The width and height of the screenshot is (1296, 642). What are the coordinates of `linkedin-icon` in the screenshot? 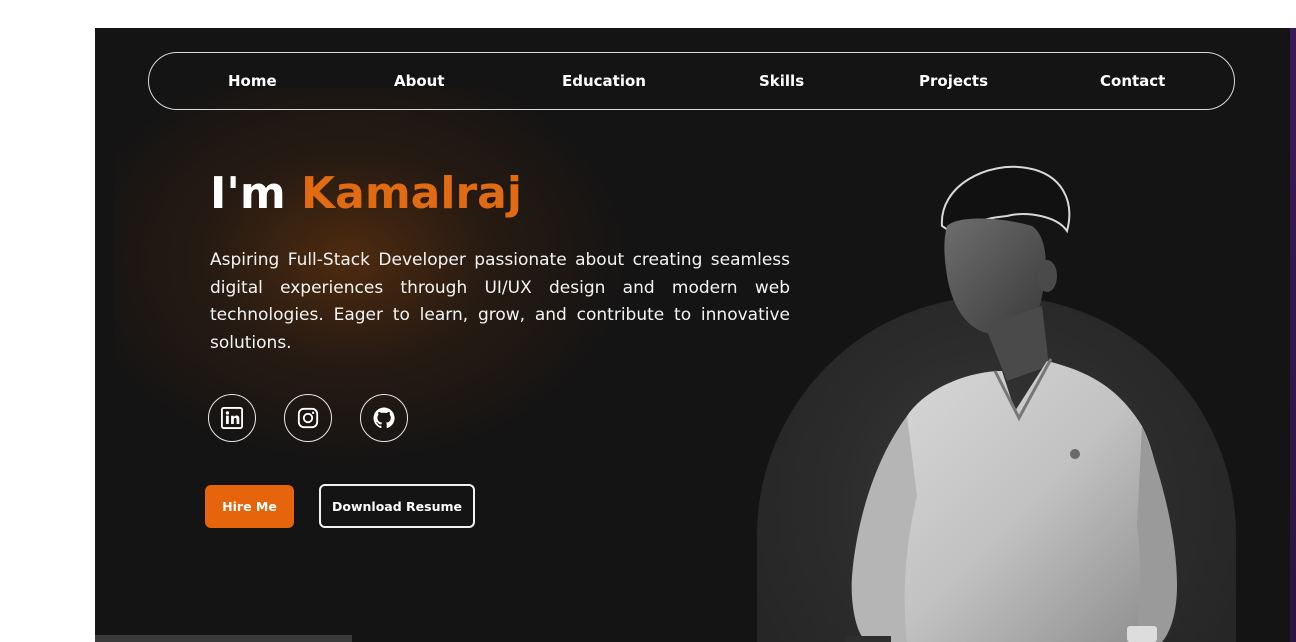 It's located at (232, 418).